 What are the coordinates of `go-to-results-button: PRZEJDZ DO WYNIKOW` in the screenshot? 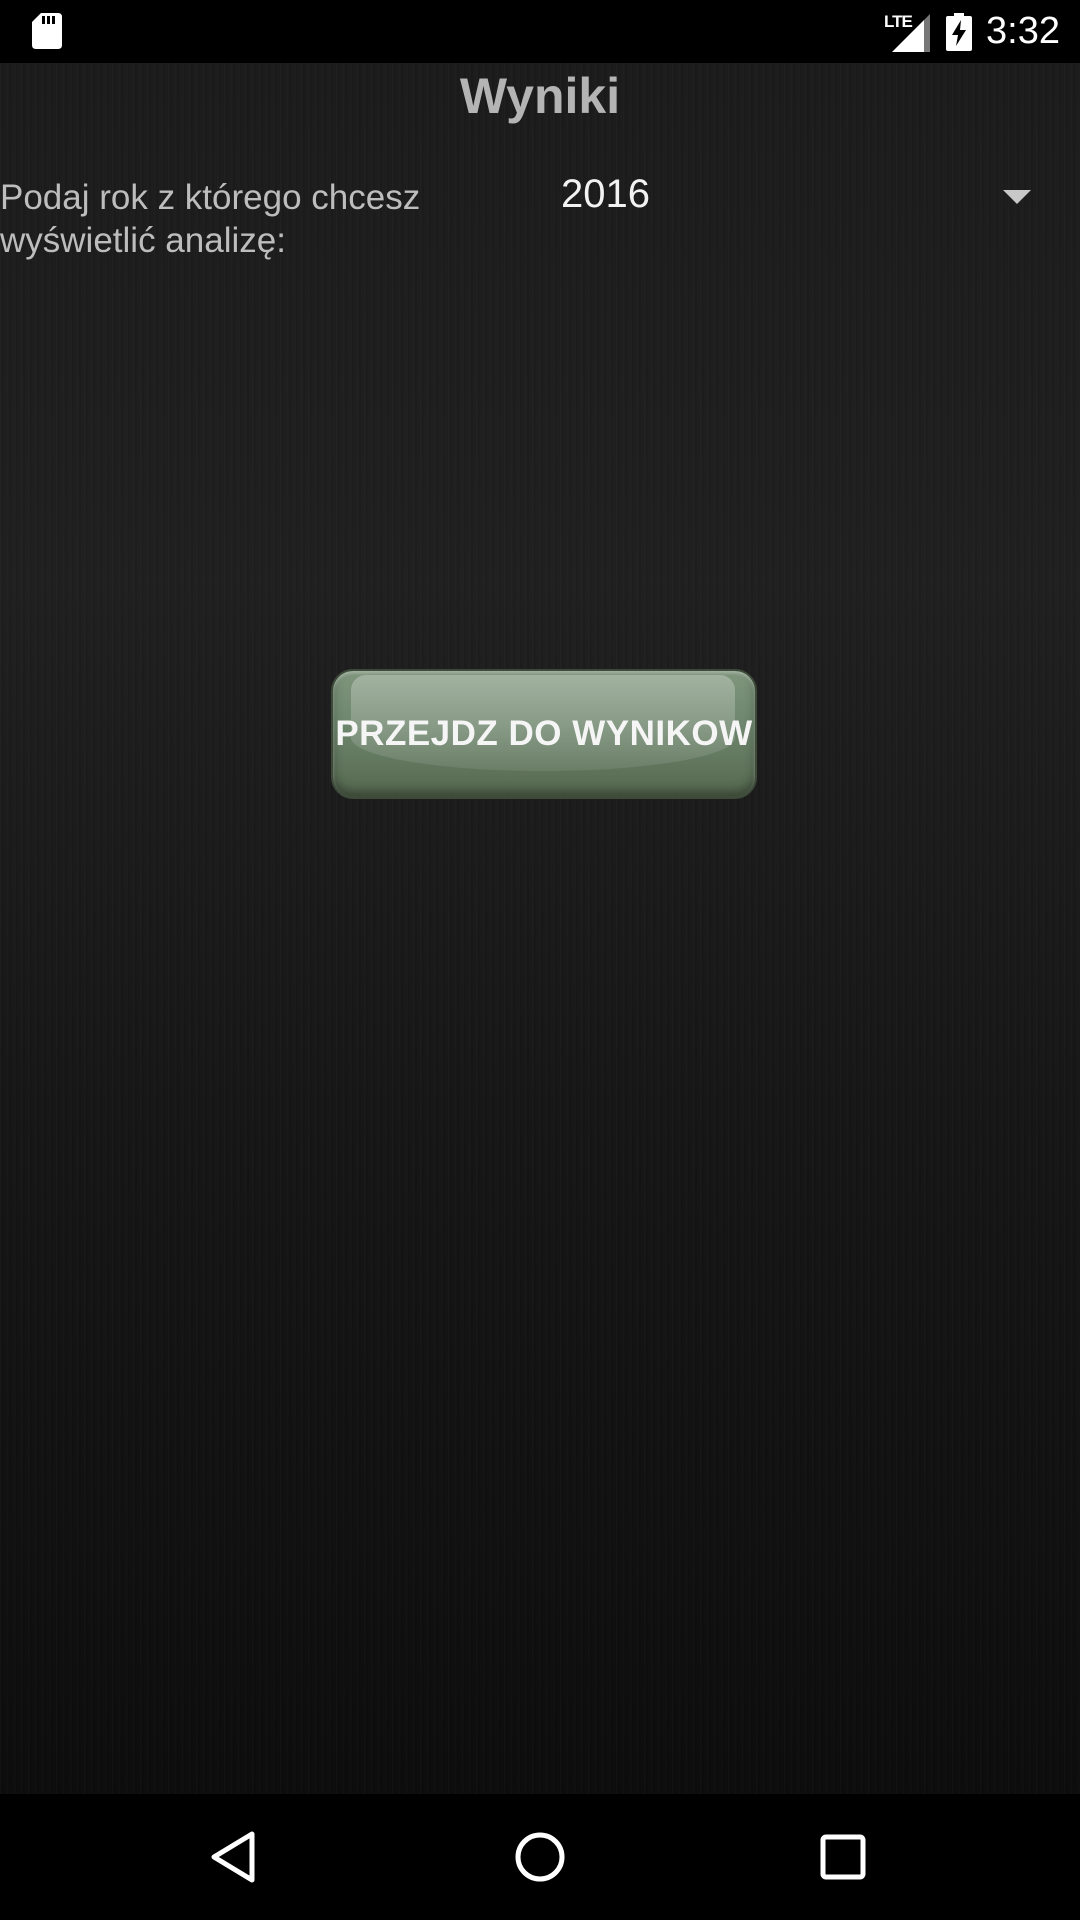 It's located at (544, 734).